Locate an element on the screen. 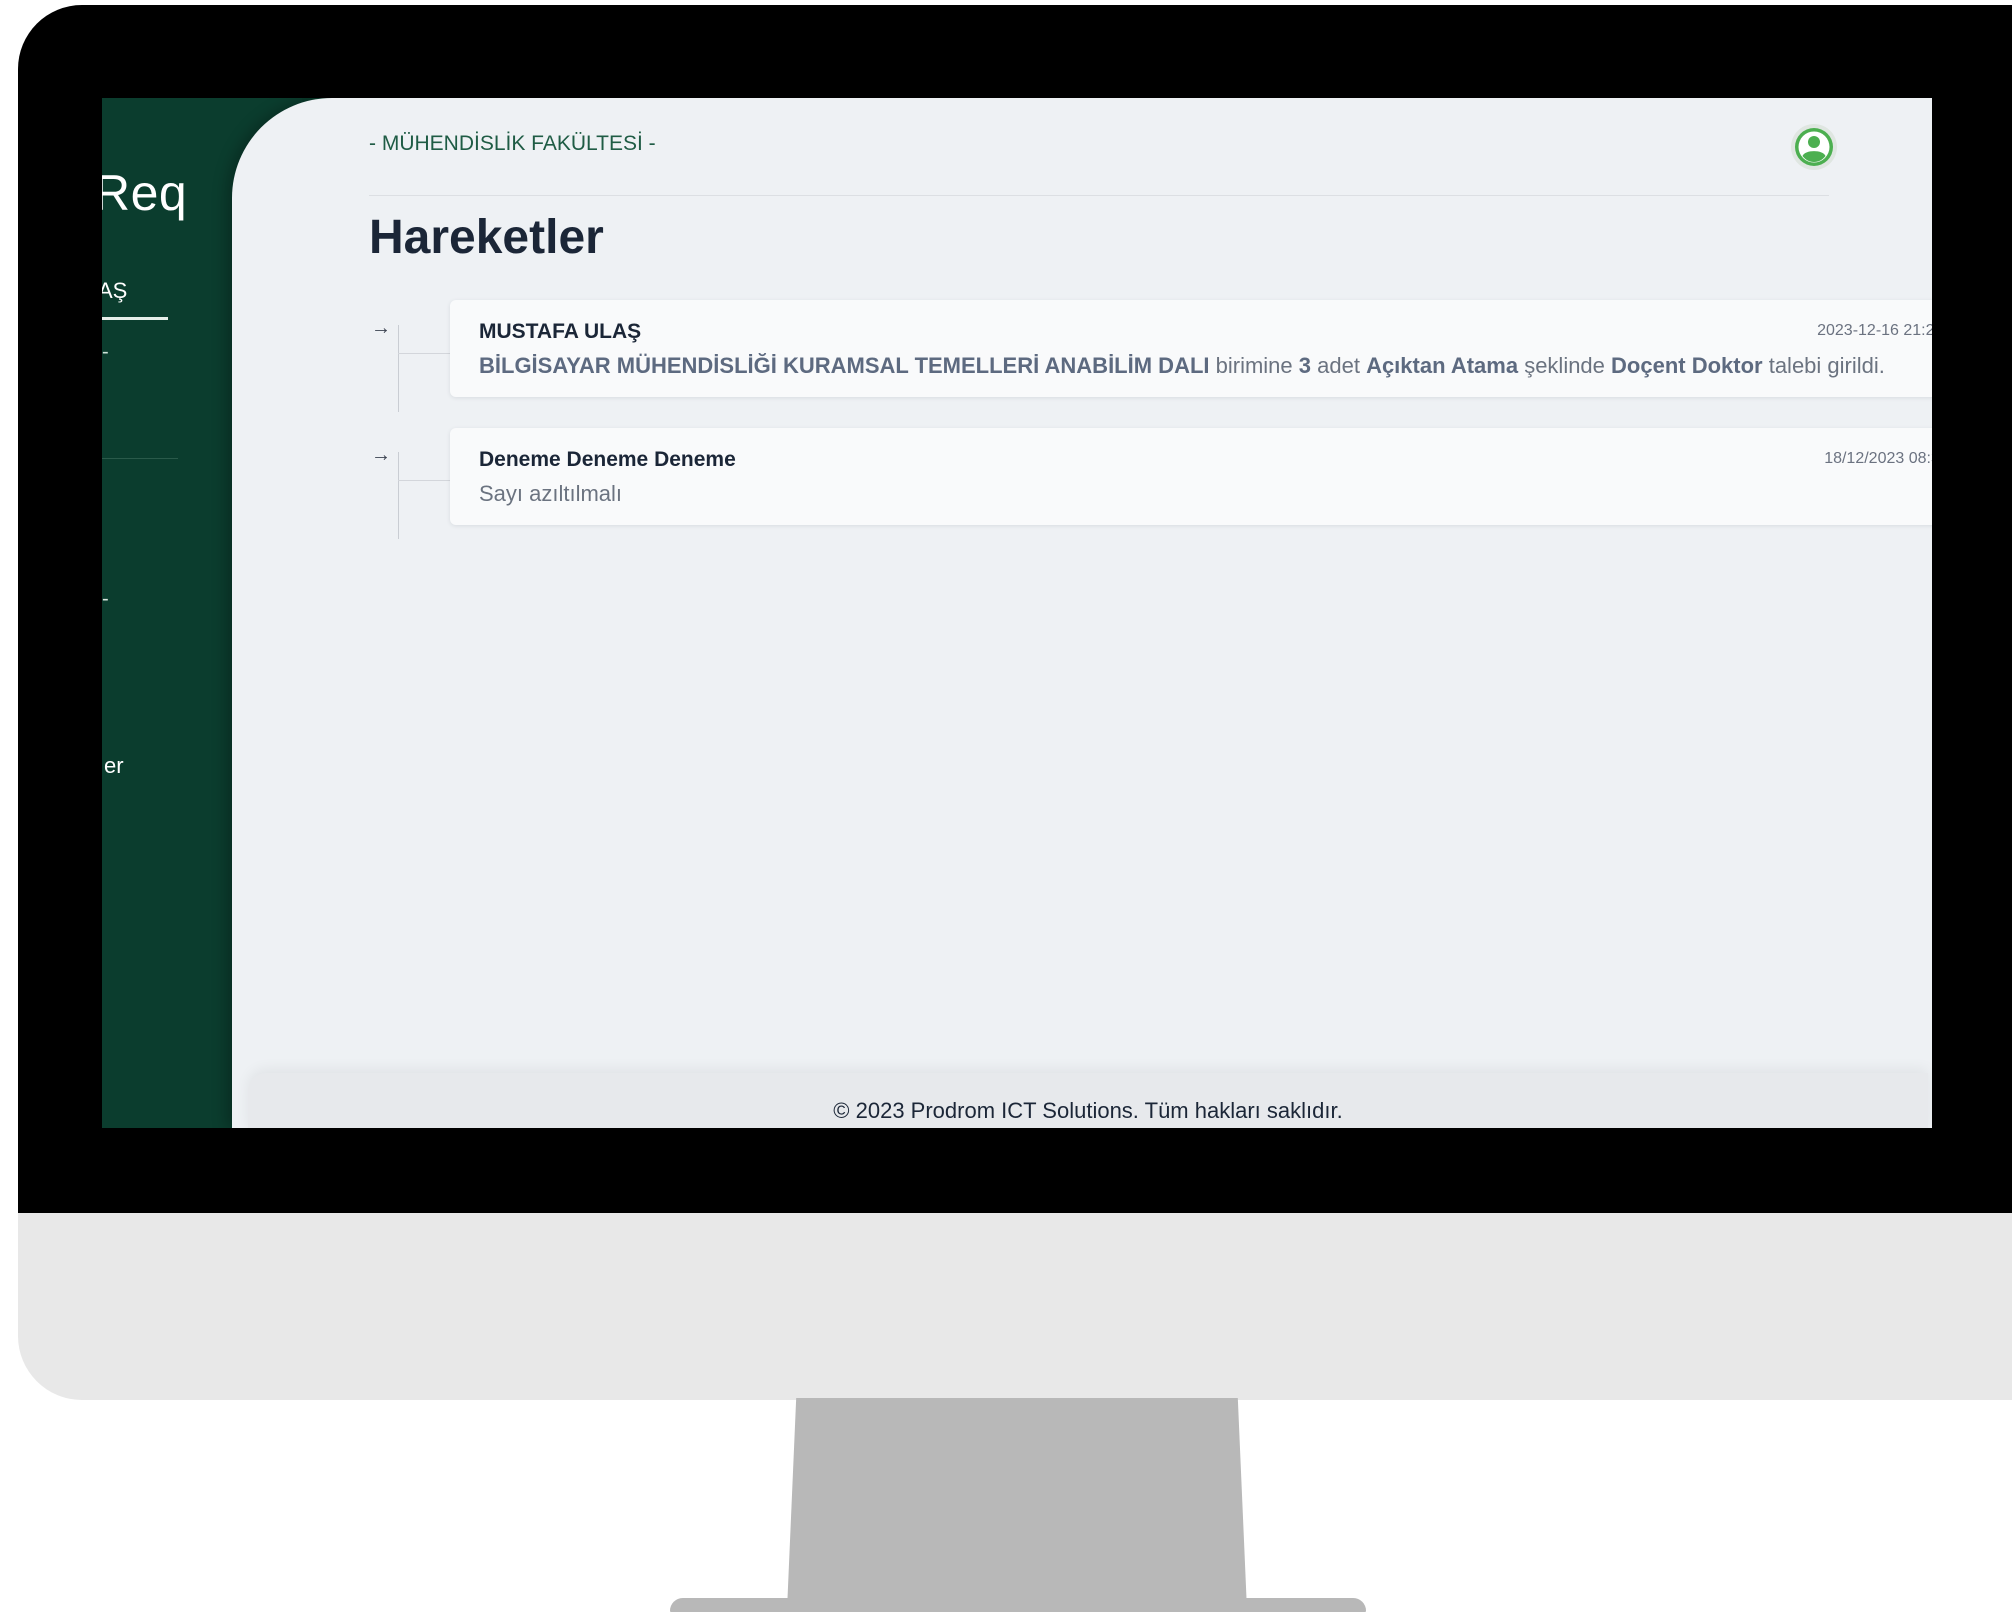 This screenshot has height=1616, width=2012. description-text: birimine is located at coordinates (1254, 365).